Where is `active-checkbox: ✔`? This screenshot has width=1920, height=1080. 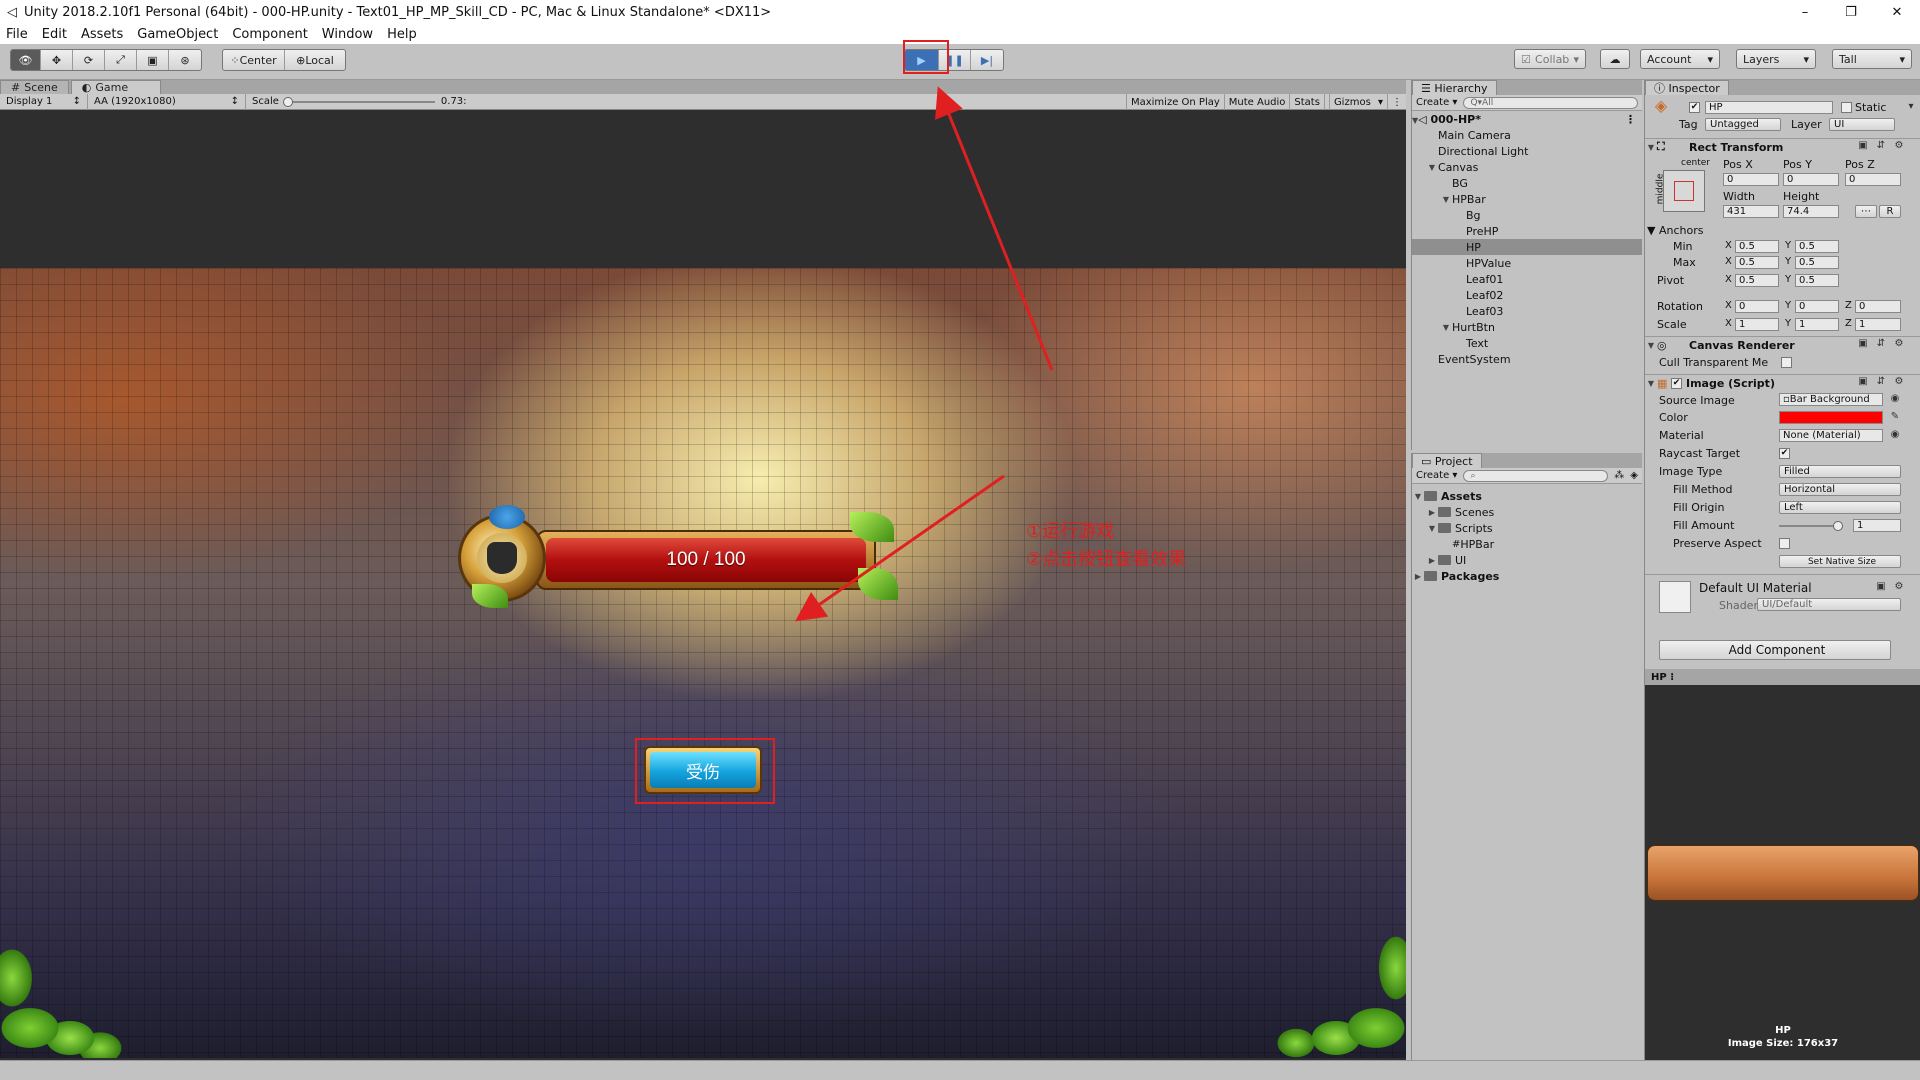 active-checkbox: ✔ is located at coordinates (1694, 107).